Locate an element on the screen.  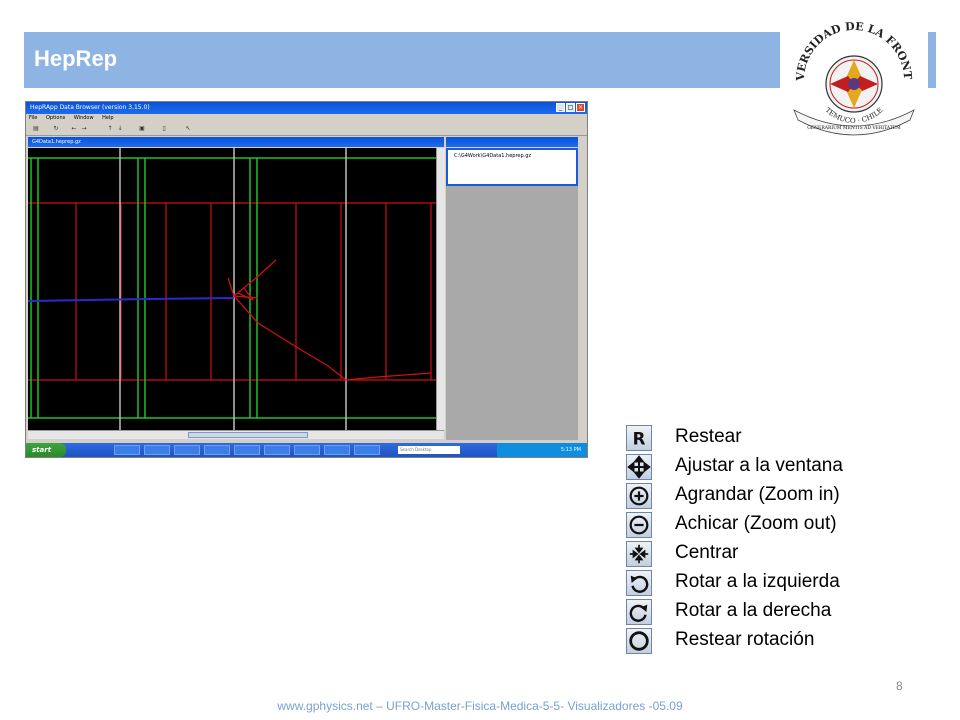
pointer-icon: ↖ is located at coordinates (188, 129).